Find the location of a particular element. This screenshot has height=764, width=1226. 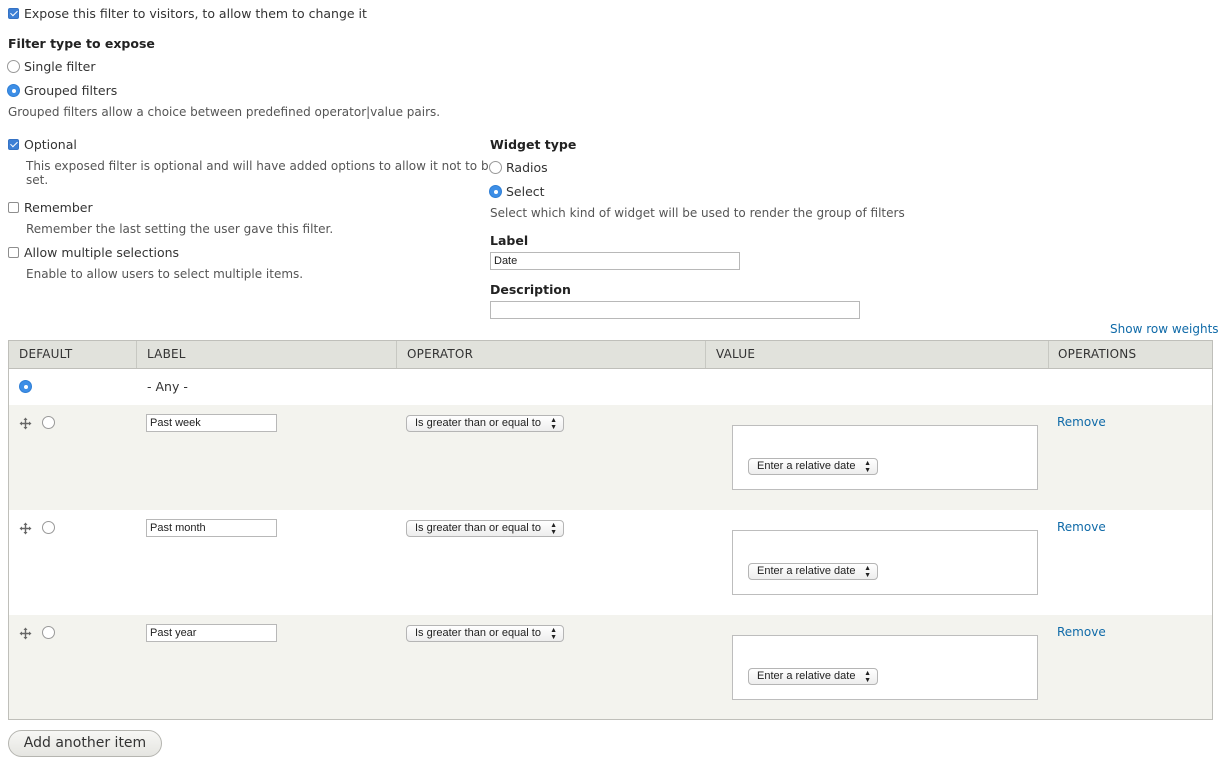

optional-checkbox is located at coordinates (13, 144).